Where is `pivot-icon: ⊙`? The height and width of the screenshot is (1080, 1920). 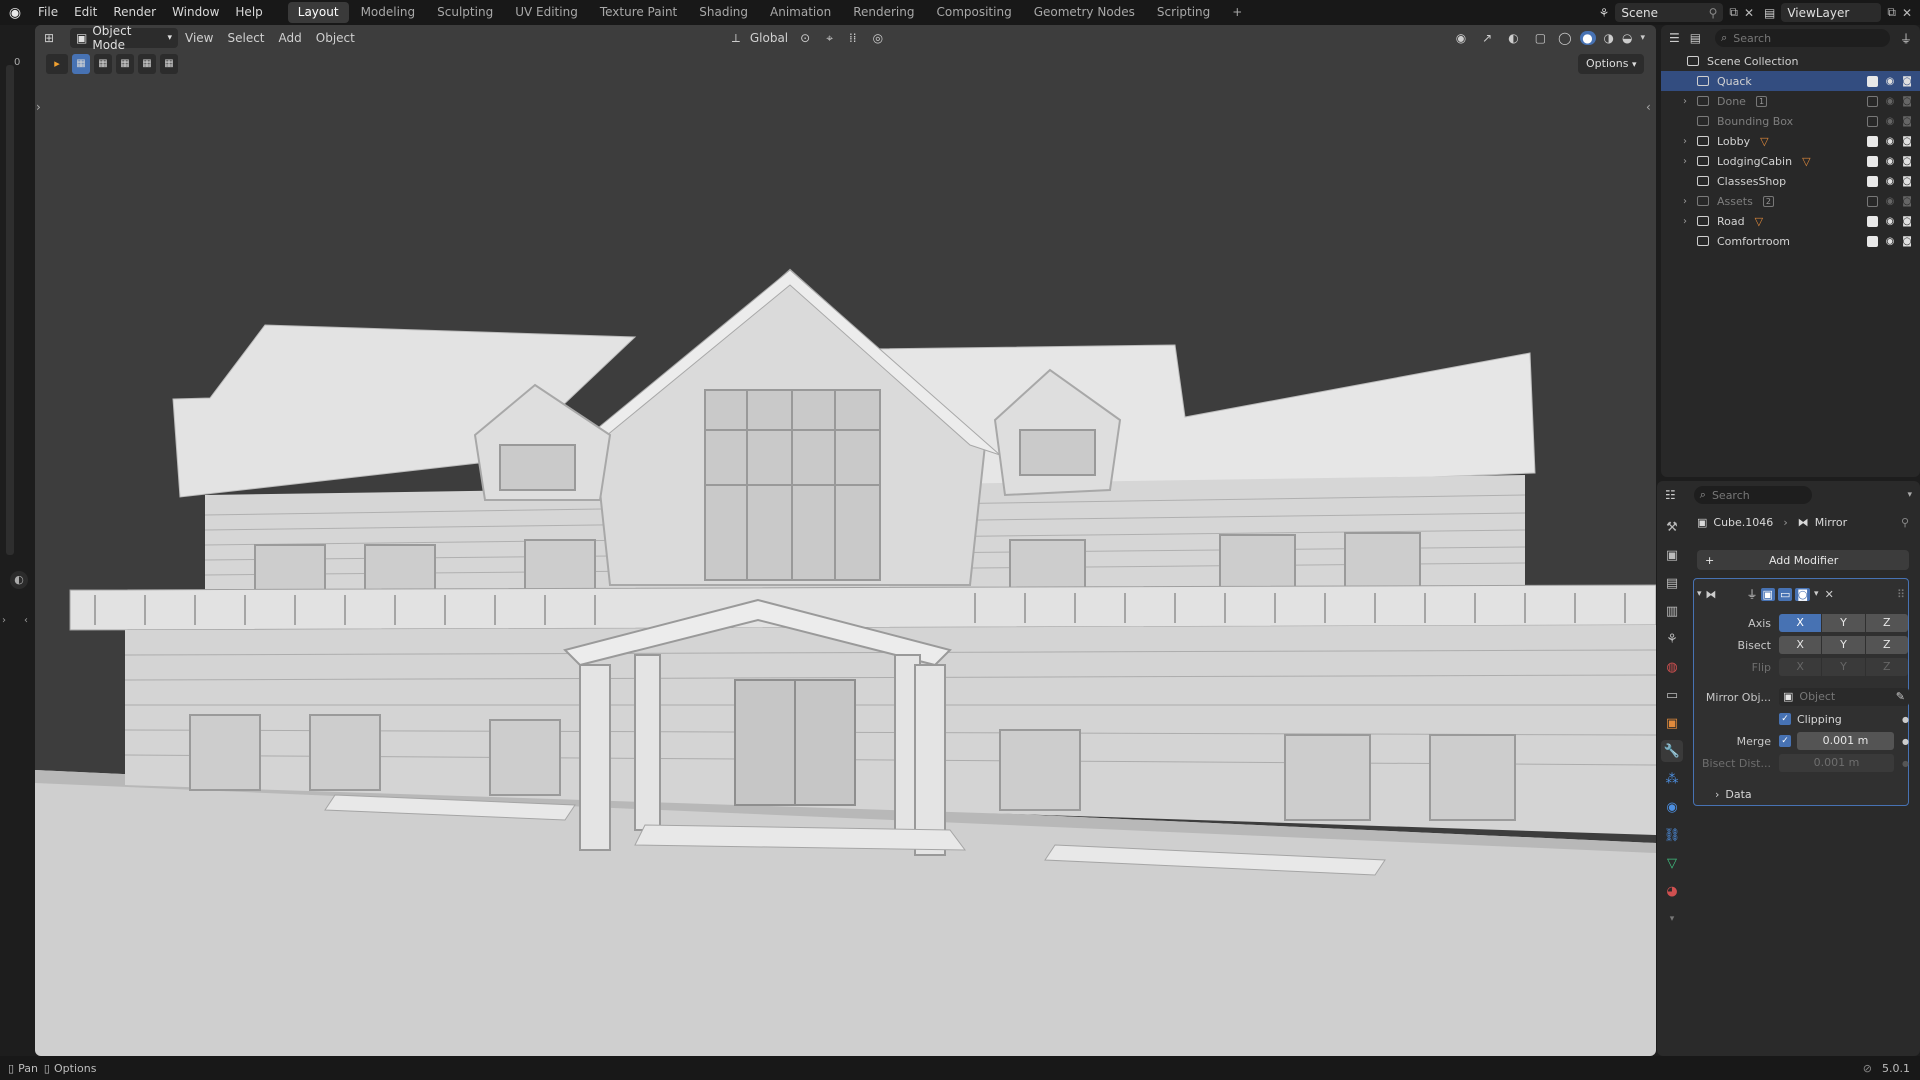
pivot-icon: ⊙ is located at coordinates (805, 38).